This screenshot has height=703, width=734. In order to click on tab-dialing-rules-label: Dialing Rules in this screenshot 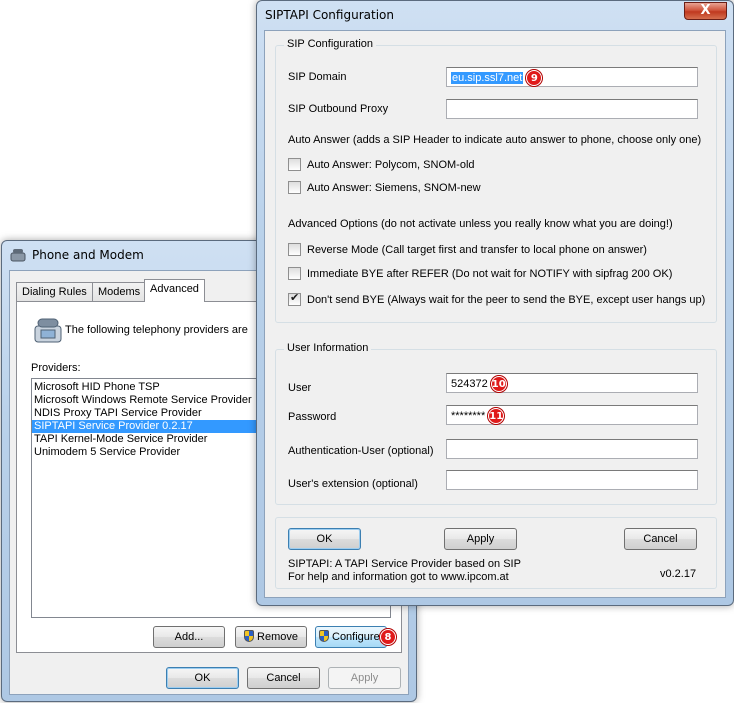, I will do `click(54, 292)`.